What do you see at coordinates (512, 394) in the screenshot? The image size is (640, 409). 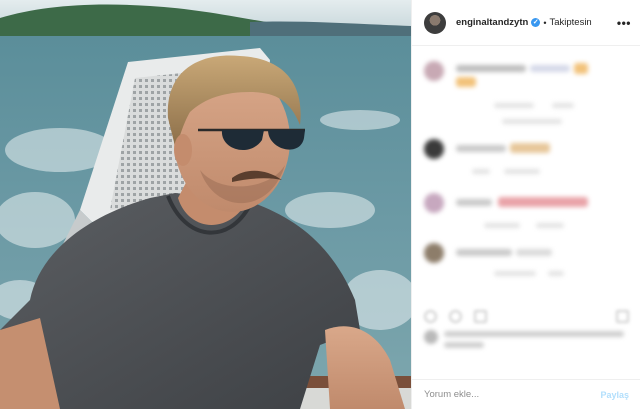 I see `comment-input` at bounding box center [512, 394].